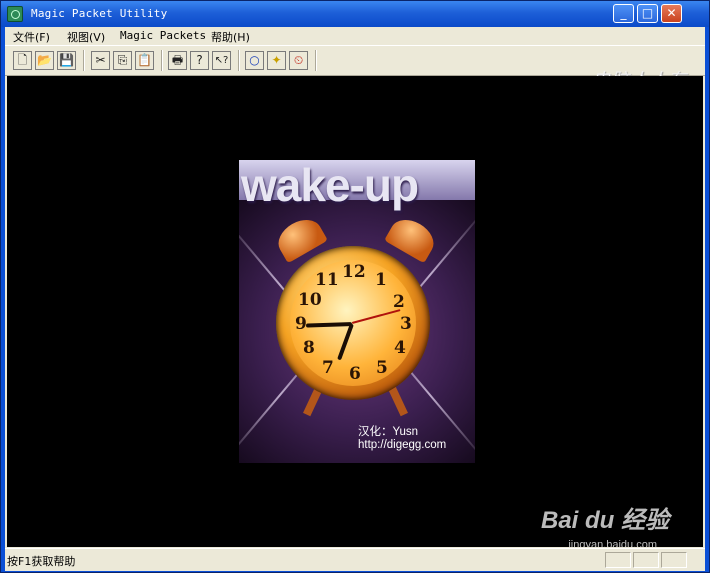  Describe the element at coordinates (612, 543) in the screenshot. I see `baidu-watermark-url: jingyan.baidu.com` at that location.